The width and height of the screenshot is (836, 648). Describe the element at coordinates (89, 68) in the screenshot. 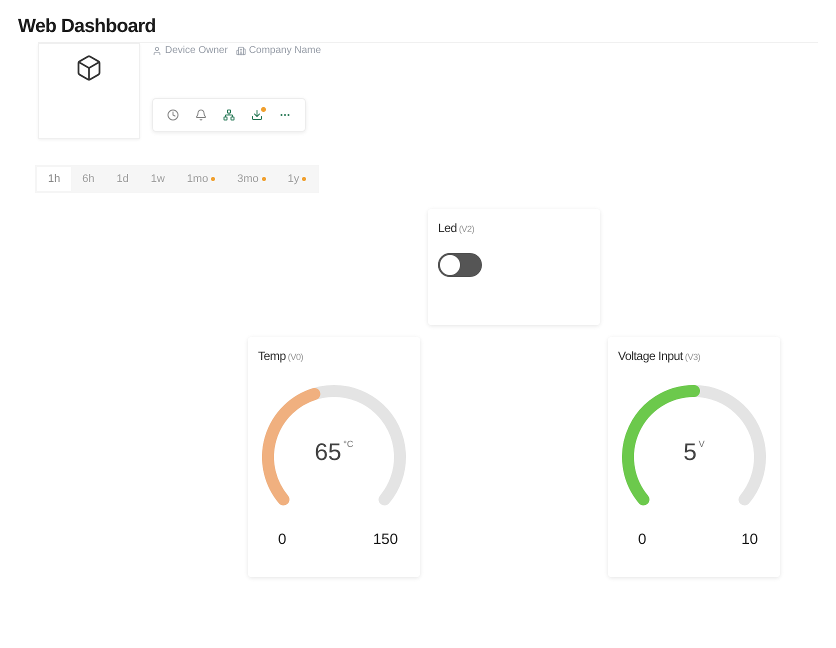

I see `box-icon` at that location.